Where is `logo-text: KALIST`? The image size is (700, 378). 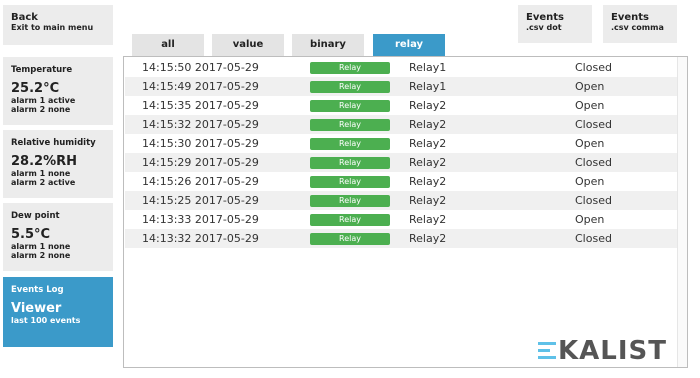 logo-text: KALIST is located at coordinates (612, 351).